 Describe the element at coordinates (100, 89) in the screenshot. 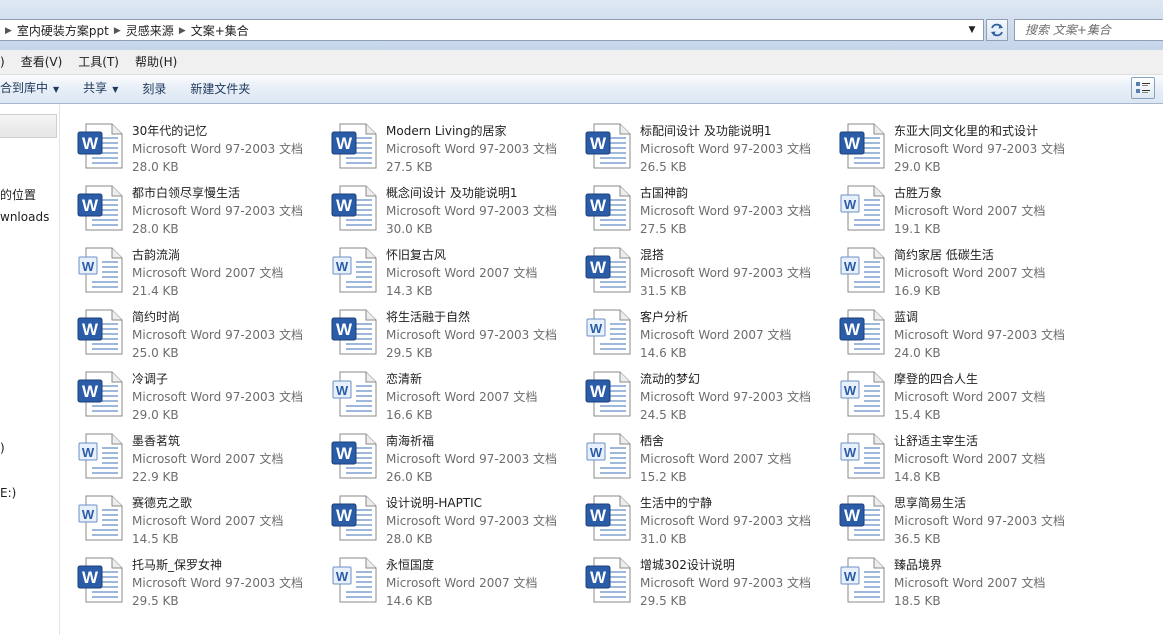

I see `share-button: 共享 ▼` at that location.